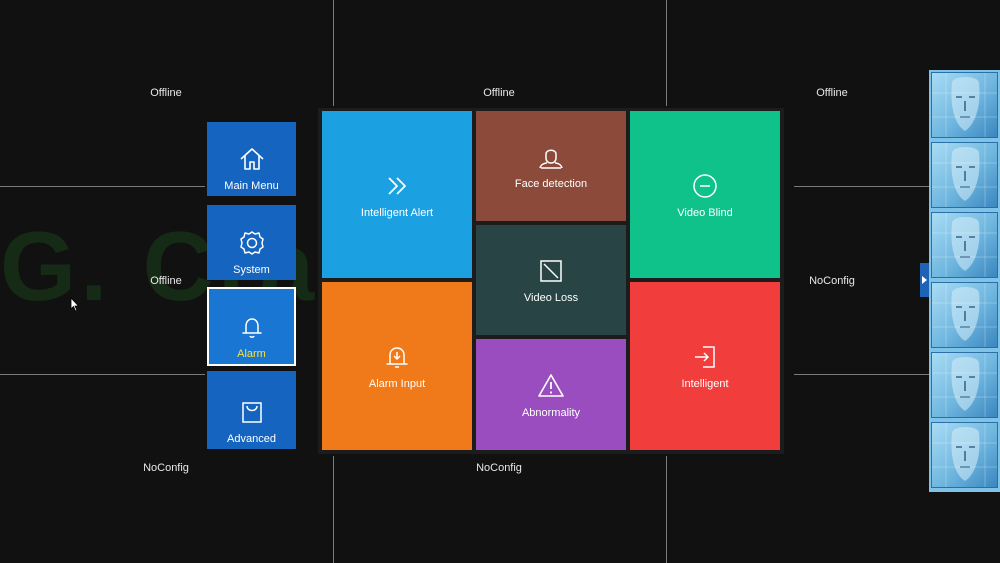 The height and width of the screenshot is (563, 1000). I want to click on gear-icon, so click(251, 243).